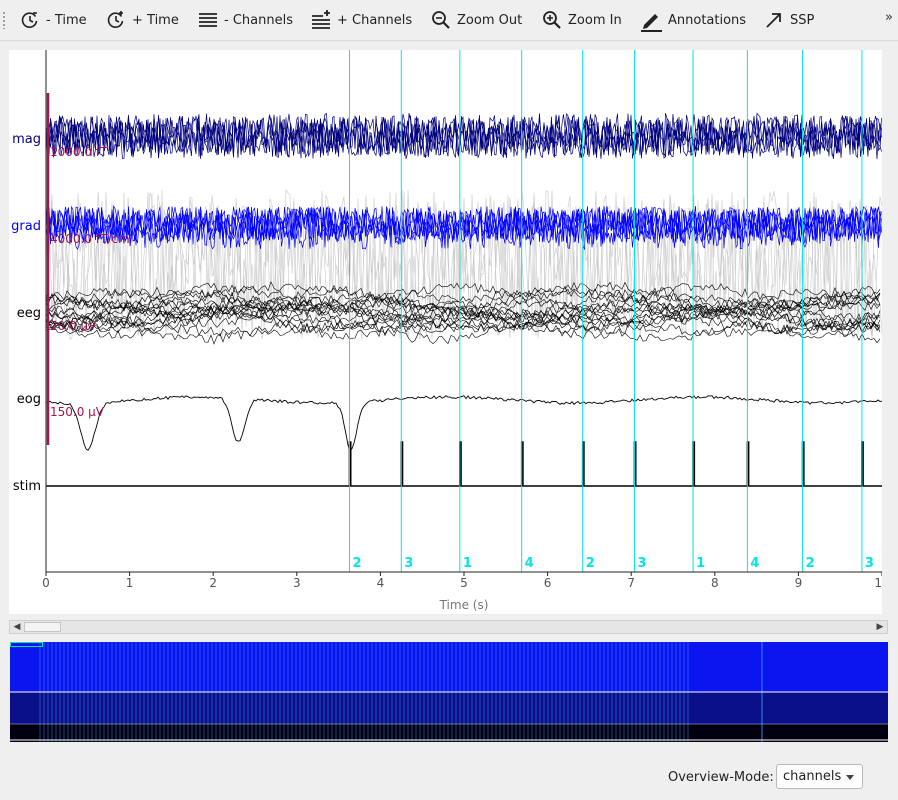  Describe the element at coordinates (802, 20) in the screenshot. I see `ssp-label: SSP` at that location.